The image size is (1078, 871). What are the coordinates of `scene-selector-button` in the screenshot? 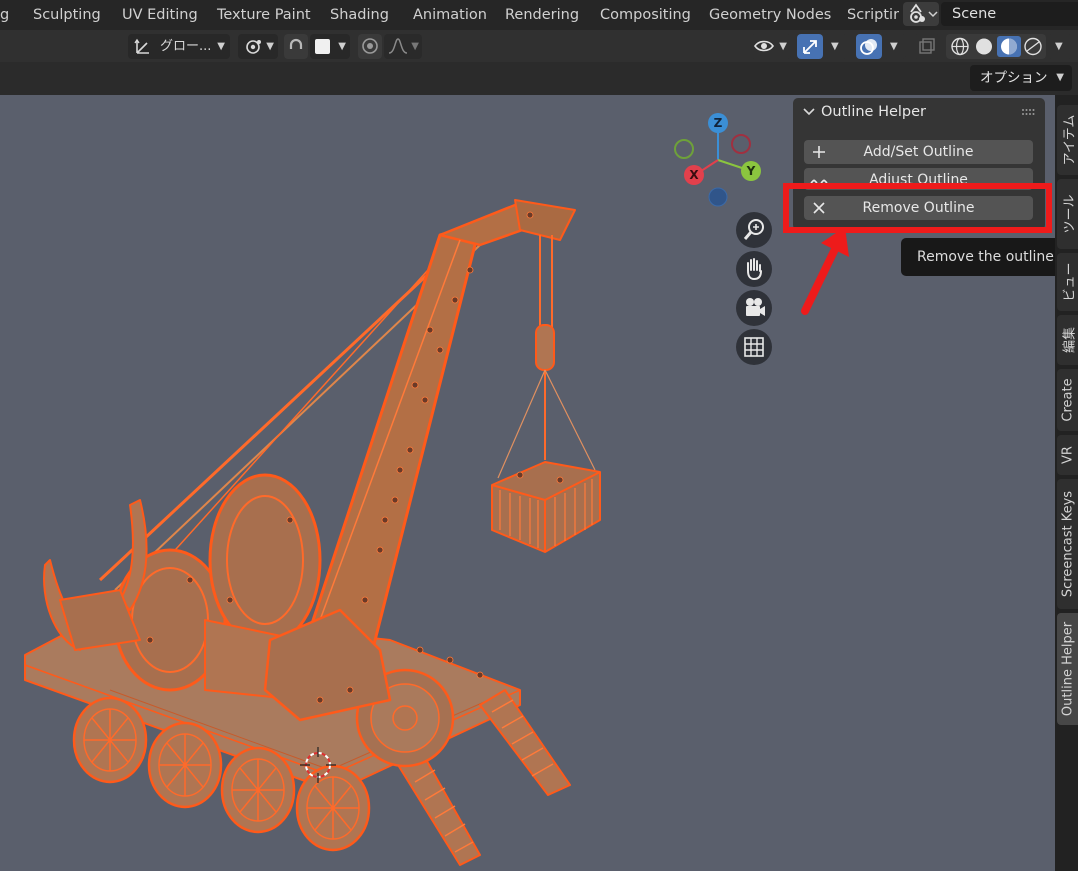 It's located at (921, 14).